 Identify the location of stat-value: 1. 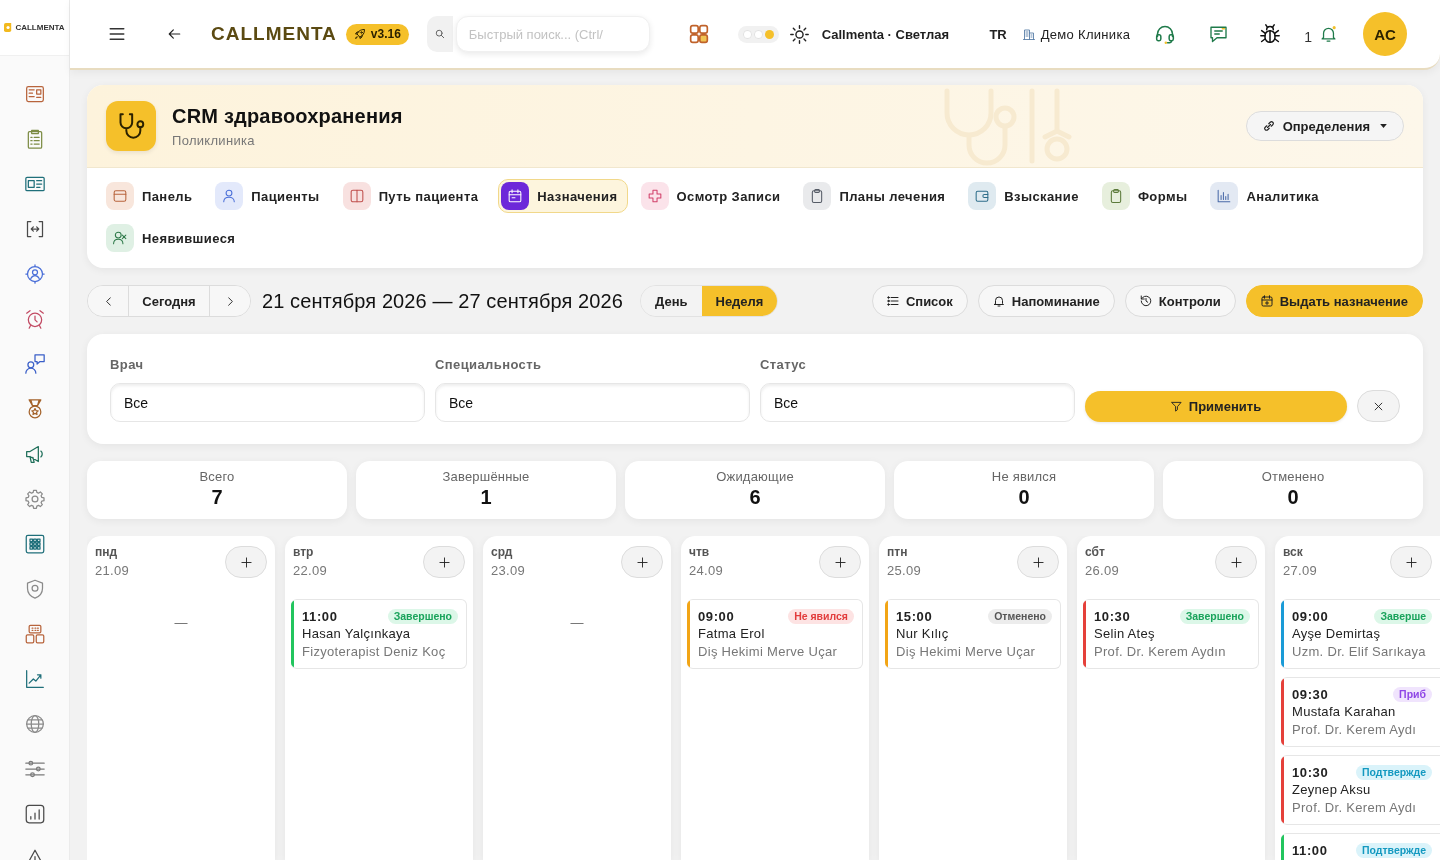
(486, 497).